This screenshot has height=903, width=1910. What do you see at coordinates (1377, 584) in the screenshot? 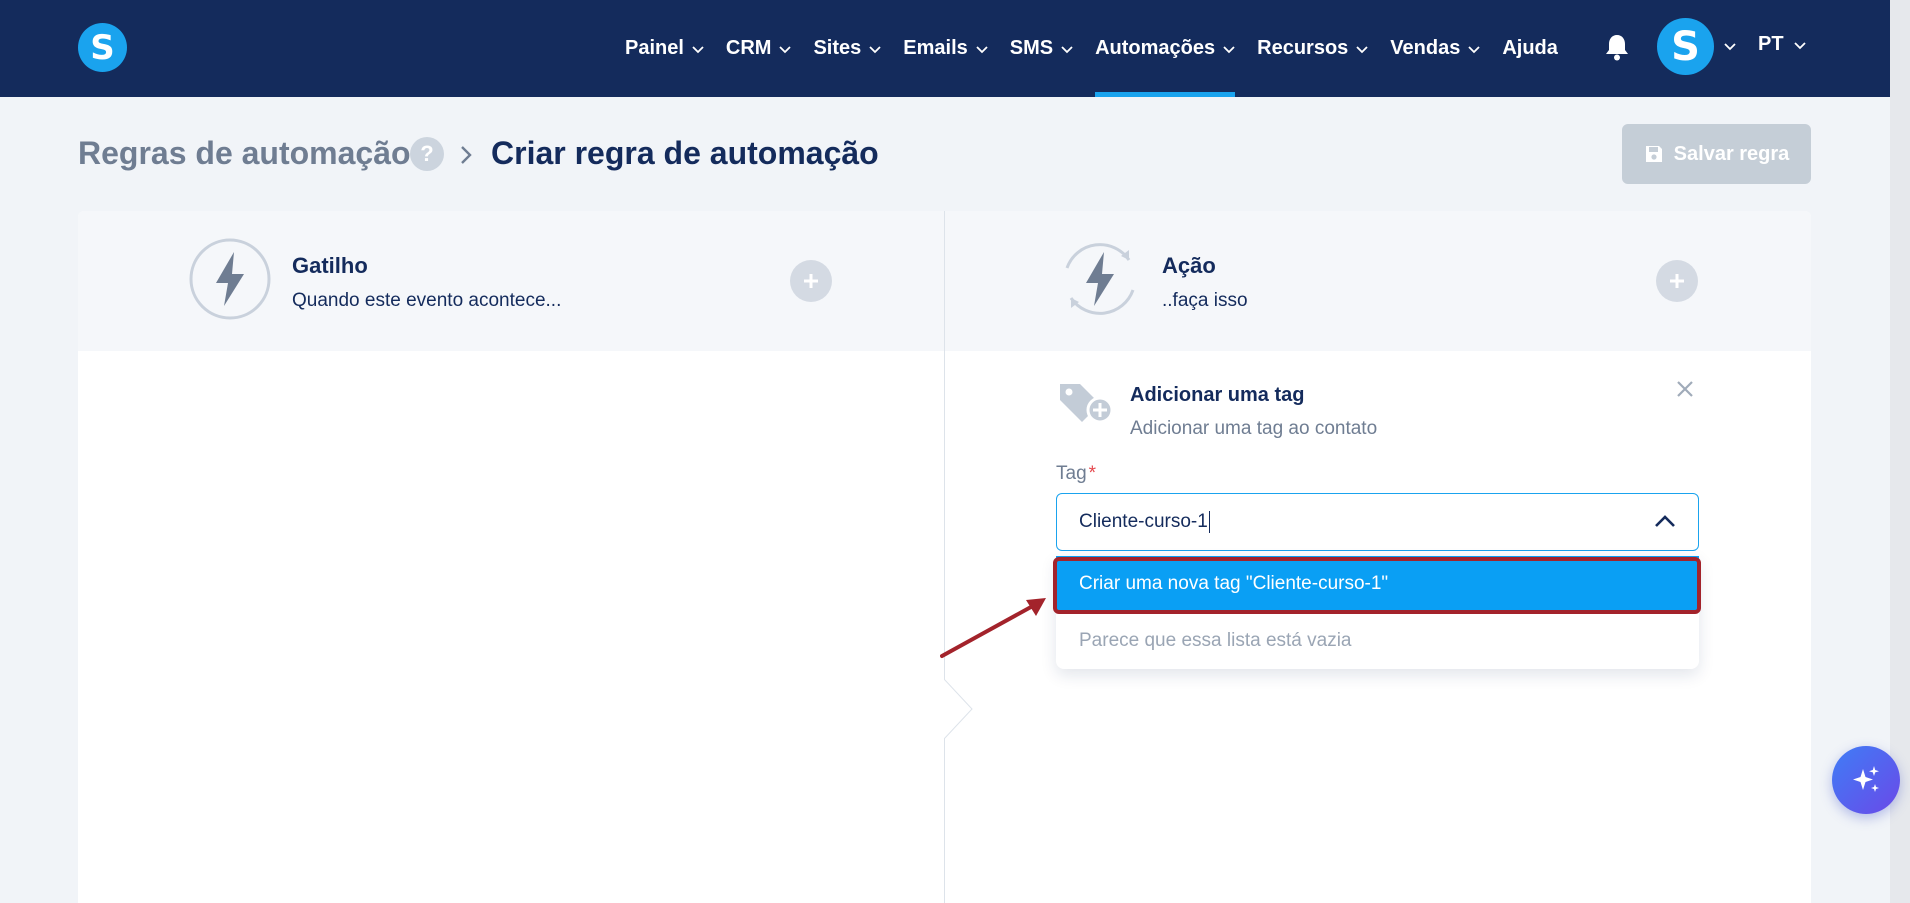
I see `create-tag-option: Criar uma nova tag "Cliente-curso-1"` at bounding box center [1377, 584].